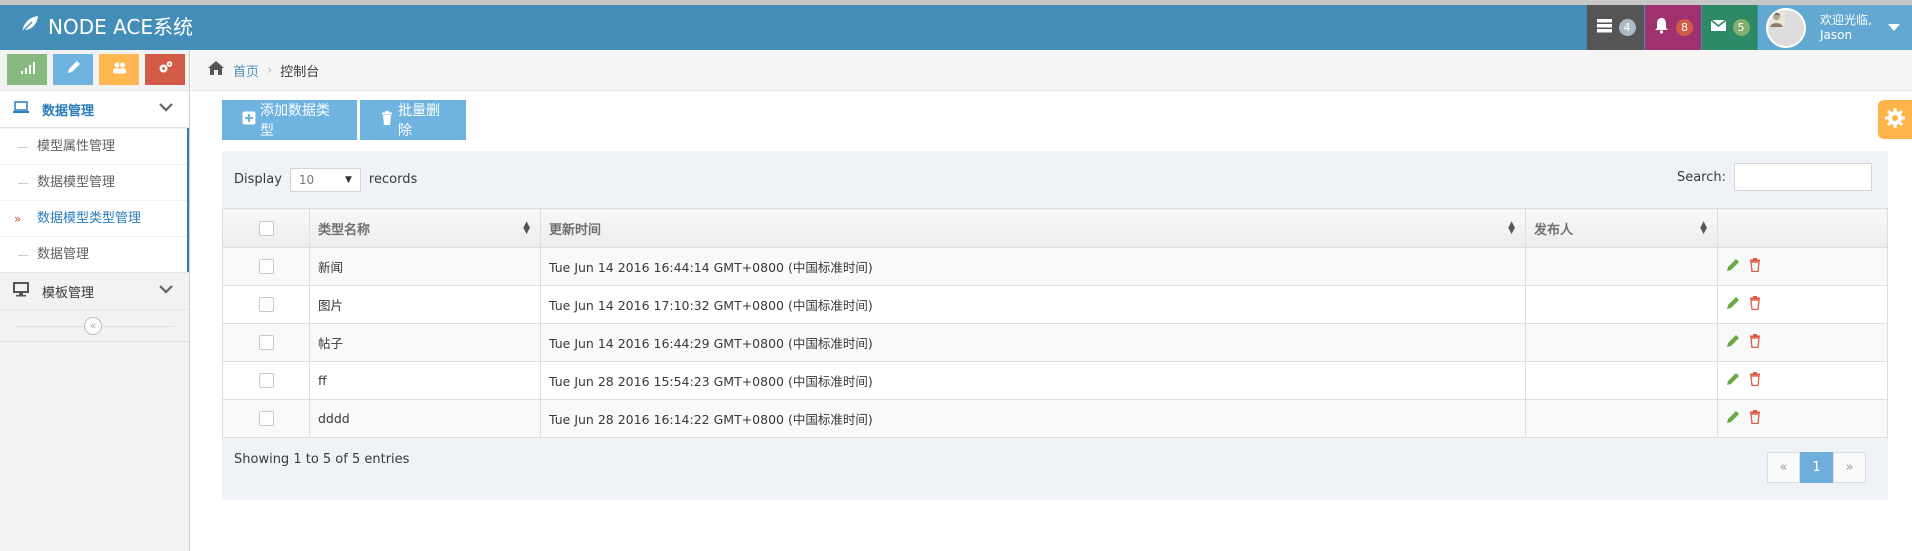  Describe the element at coordinates (21, 109) in the screenshot. I see `laptop-icon` at that location.